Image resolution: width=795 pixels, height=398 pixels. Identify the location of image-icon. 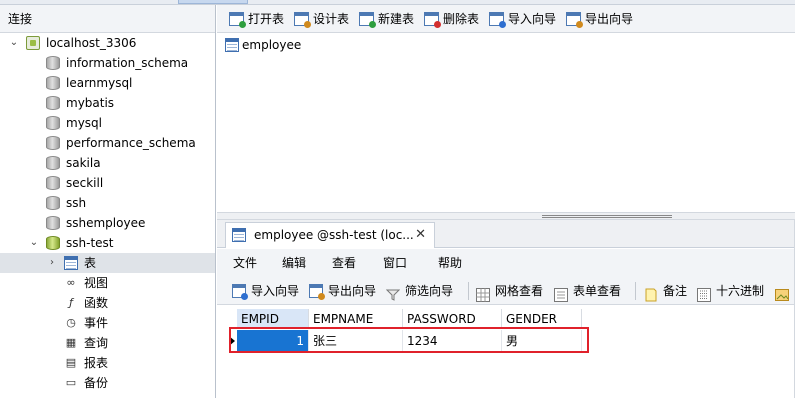
(782, 292).